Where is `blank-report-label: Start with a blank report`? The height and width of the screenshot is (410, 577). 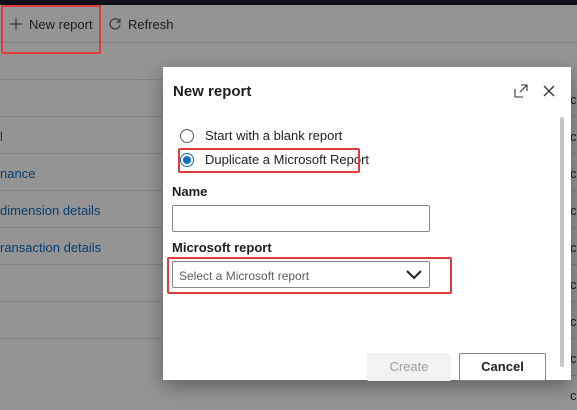
blank-report-label: Start with a blank report is located at coordinates (274, 135).